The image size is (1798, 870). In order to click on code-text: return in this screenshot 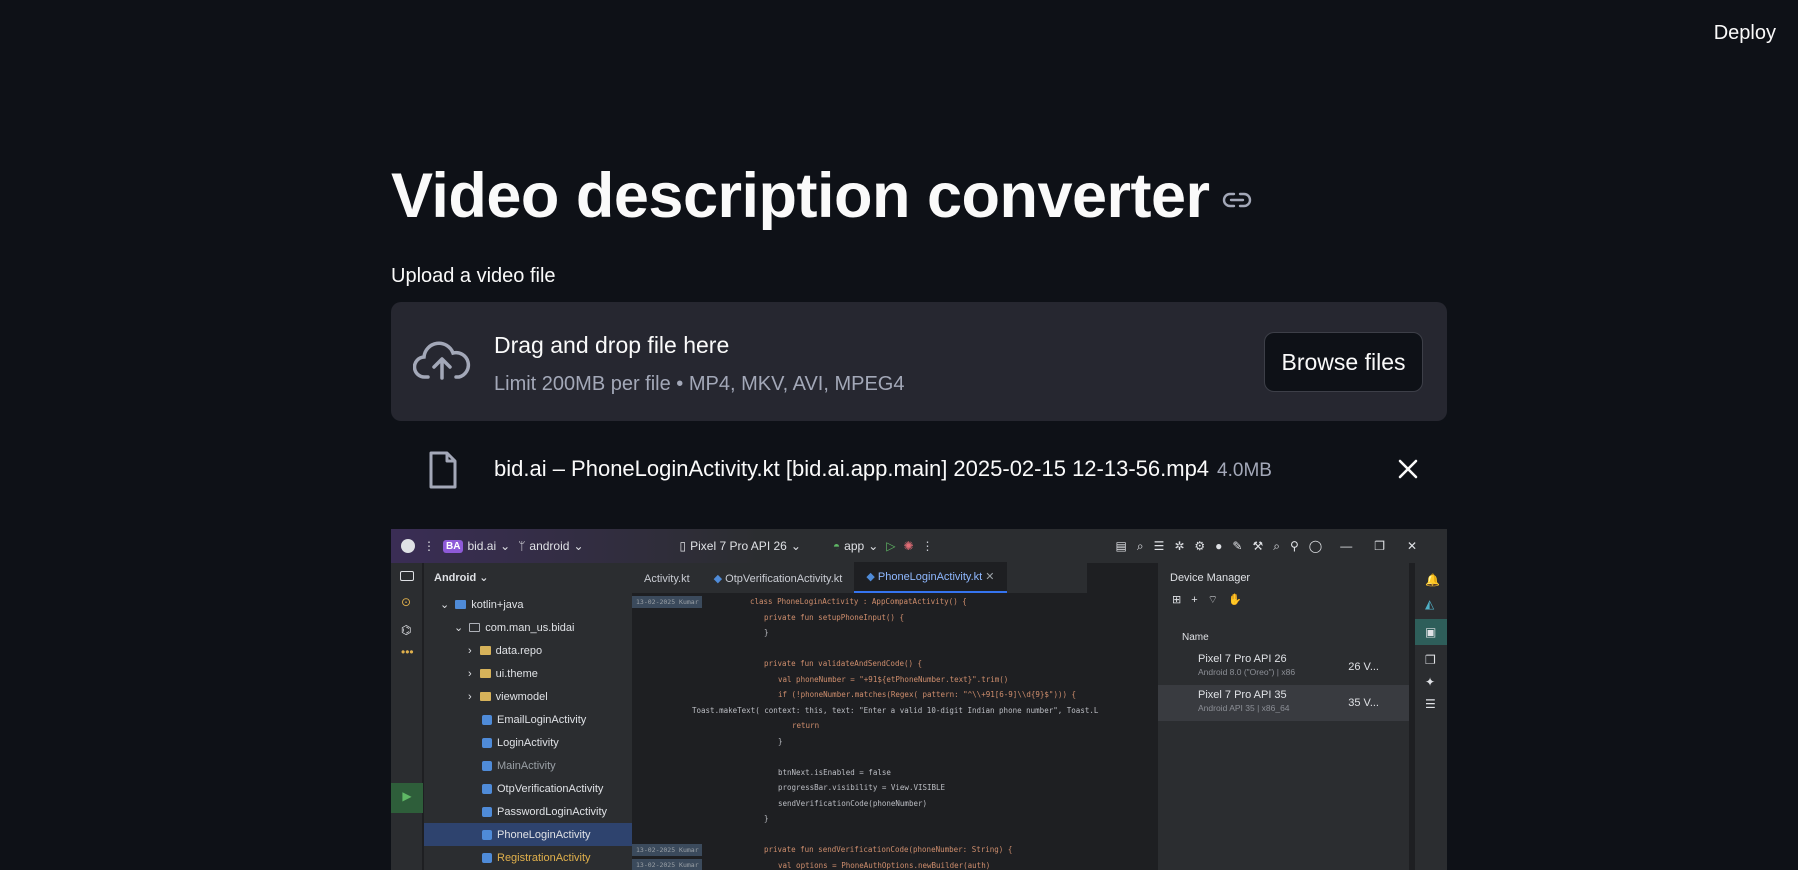, I will do `click(806, 726)`.